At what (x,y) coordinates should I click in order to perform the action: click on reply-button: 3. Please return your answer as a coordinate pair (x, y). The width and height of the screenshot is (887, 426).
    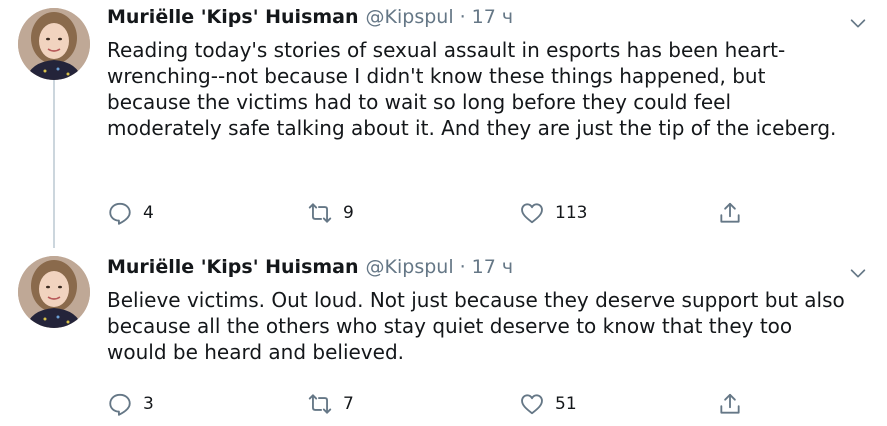
    Looking at the image, I should click on (130, 404).